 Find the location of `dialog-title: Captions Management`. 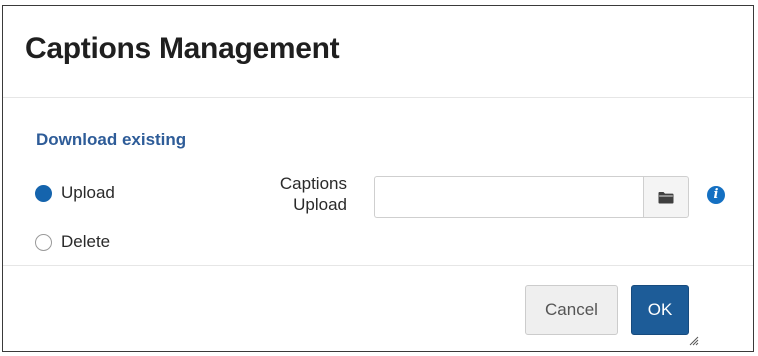

dialog-title: Captions Management is located at coordinates (182, 48).